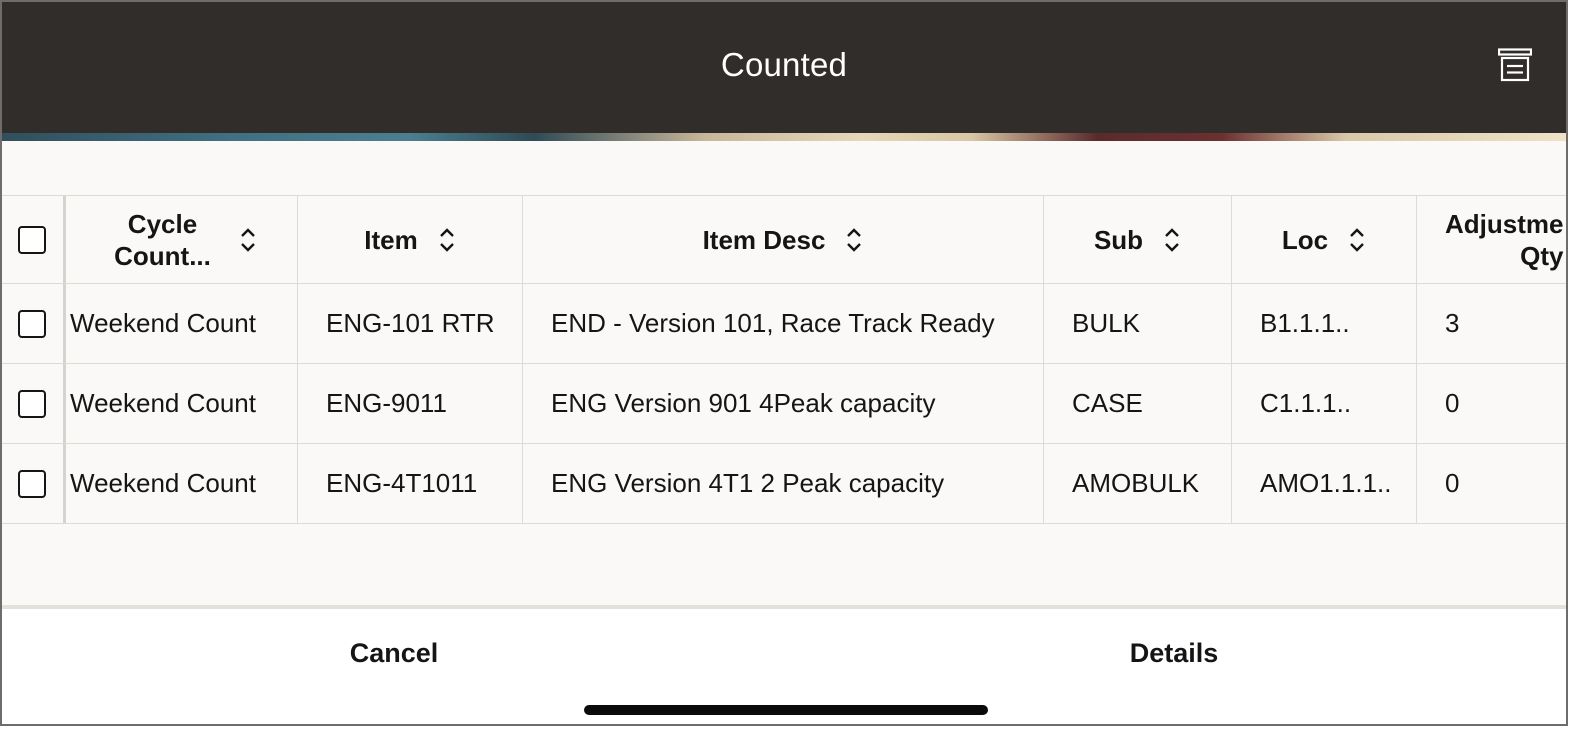 This screenshot has height=734, width=1586. What do you see at coordinates (410, 483) in the screenshot?
I see `cell-item: ENG-4T1011` at bounding box center [410, 483].